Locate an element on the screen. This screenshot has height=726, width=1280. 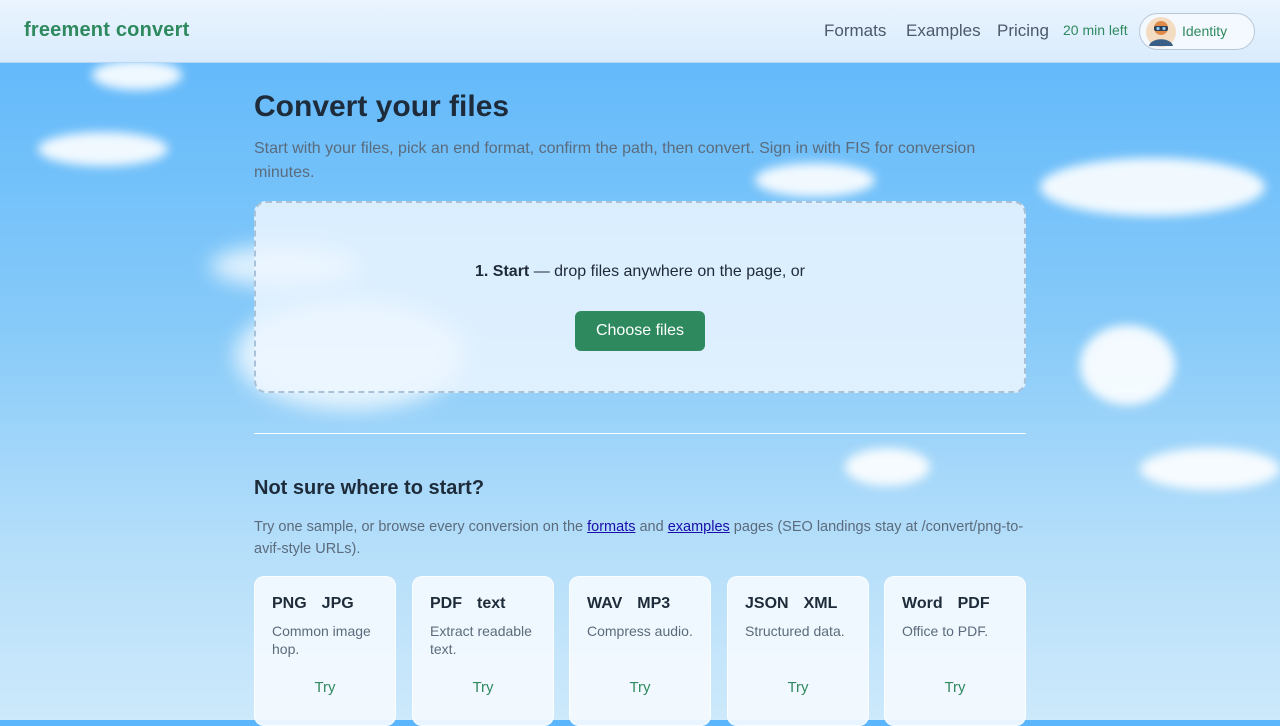
formats-link: formats is located at coordinates (611, 527).